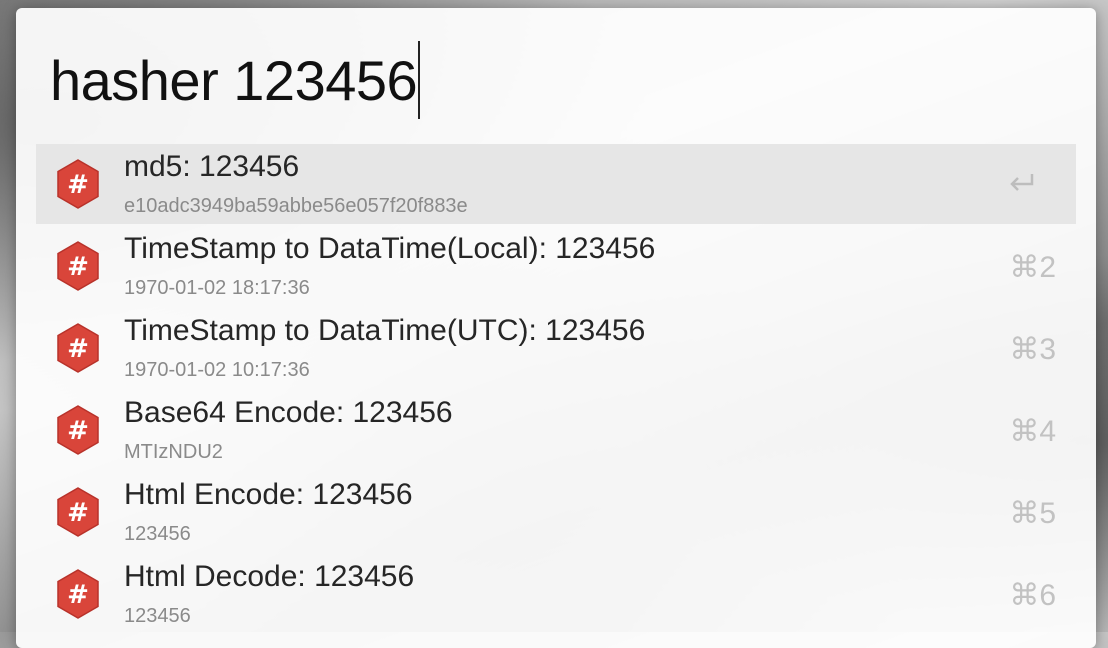 Image resolution: width=1108 pixels, height=648 pixels. What do you see at coordinates (217, 288) in the screenshot?
I see `result-subtitle: 1970-01-02 18:17:36` at bounding box center [217, 288].